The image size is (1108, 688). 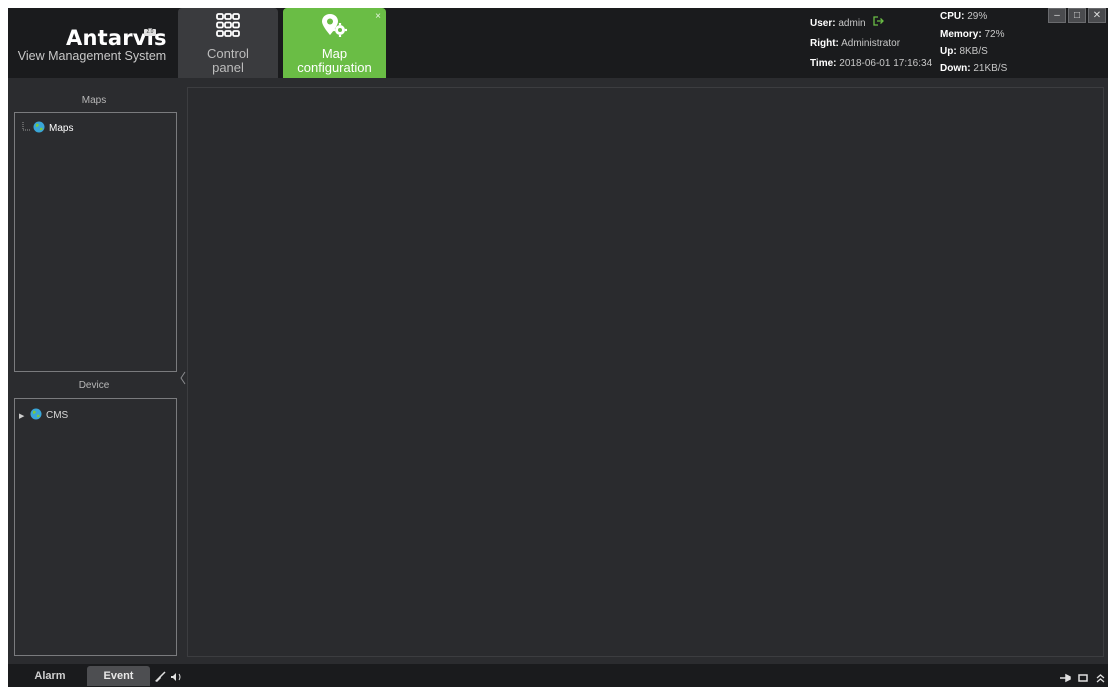 What do you see at coordinates (92, 43) in the screenshot?
I see `logo: Antarvis 2.0 View Management System` at bounding box center [92, 43].